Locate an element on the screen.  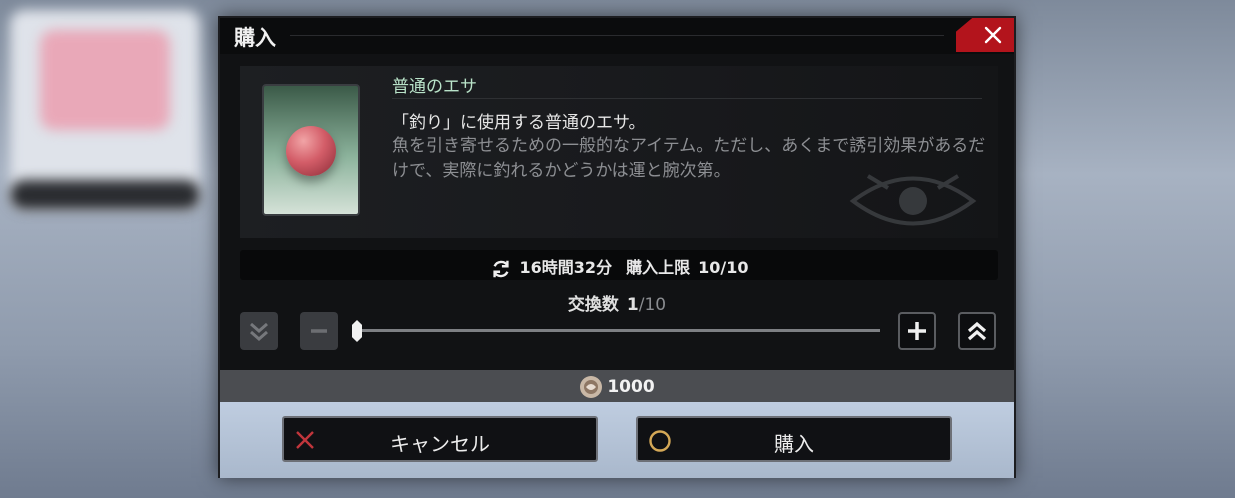
exchange-count-label: 交換数 is located at coordinates (593, 305).